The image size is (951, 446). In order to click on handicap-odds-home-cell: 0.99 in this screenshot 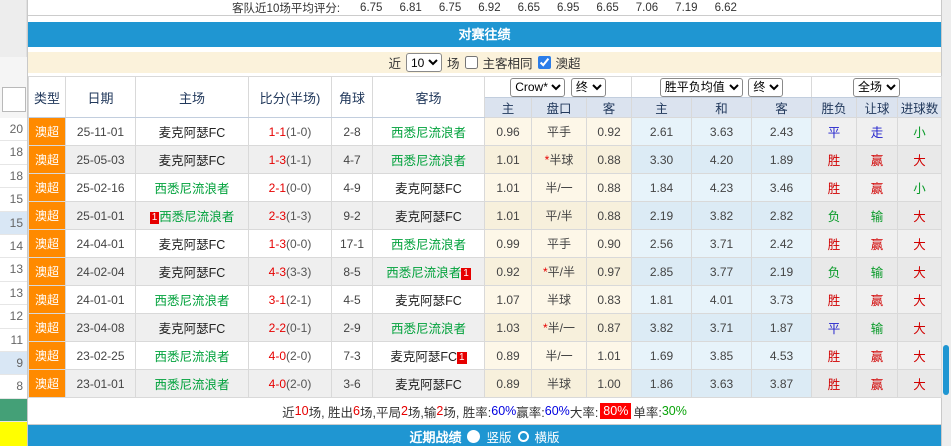, I will do `click(508, 243)`.